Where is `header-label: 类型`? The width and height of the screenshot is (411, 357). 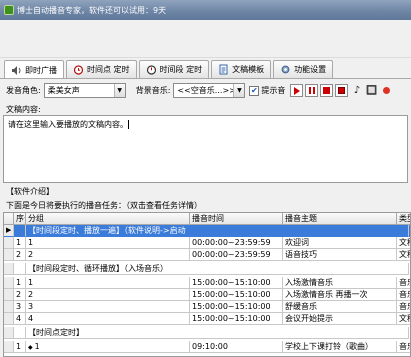
header-label: 类型 is located at coordinates (404, 218).